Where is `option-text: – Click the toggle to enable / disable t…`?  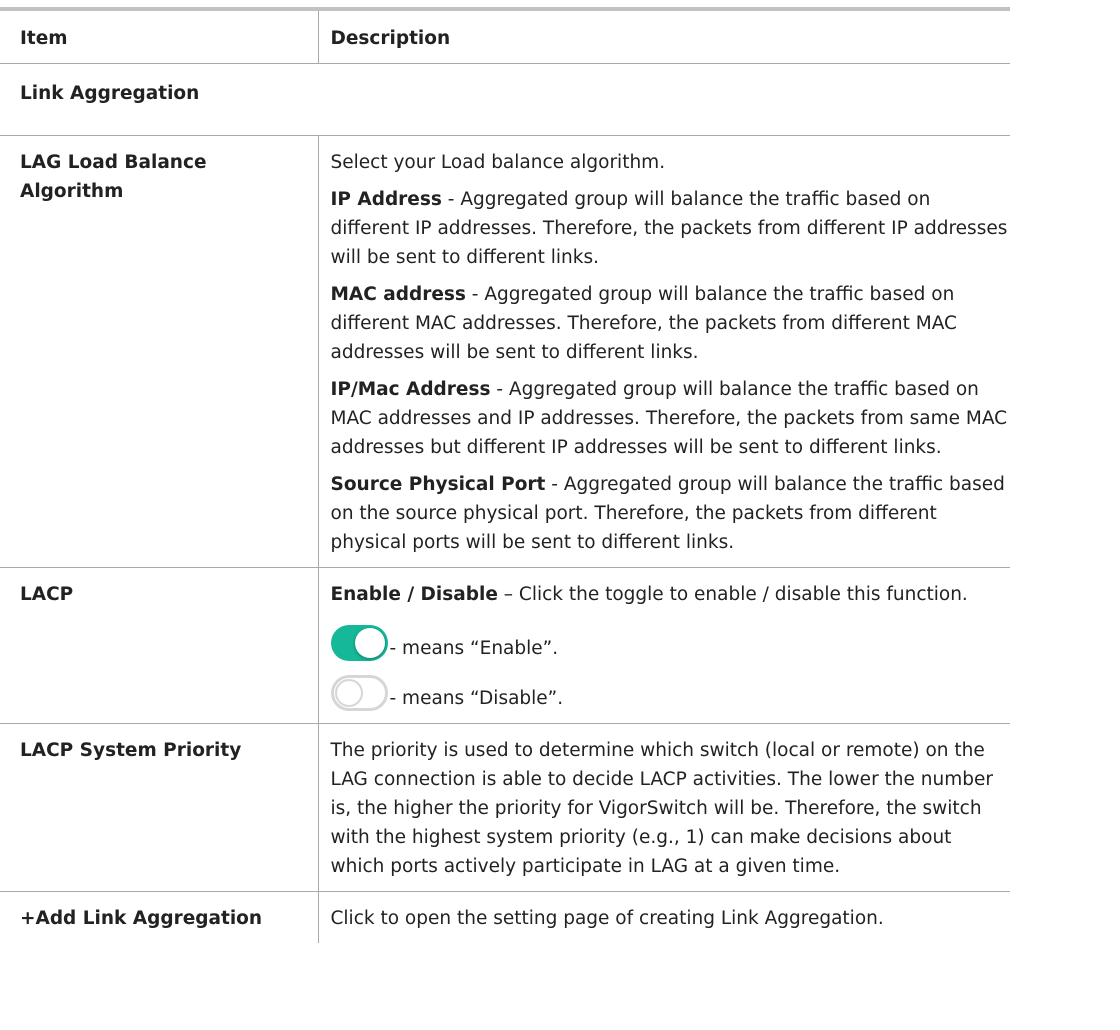
option-text: – Click the toggle to enable / disable t… is located at coordinates (732, 594).